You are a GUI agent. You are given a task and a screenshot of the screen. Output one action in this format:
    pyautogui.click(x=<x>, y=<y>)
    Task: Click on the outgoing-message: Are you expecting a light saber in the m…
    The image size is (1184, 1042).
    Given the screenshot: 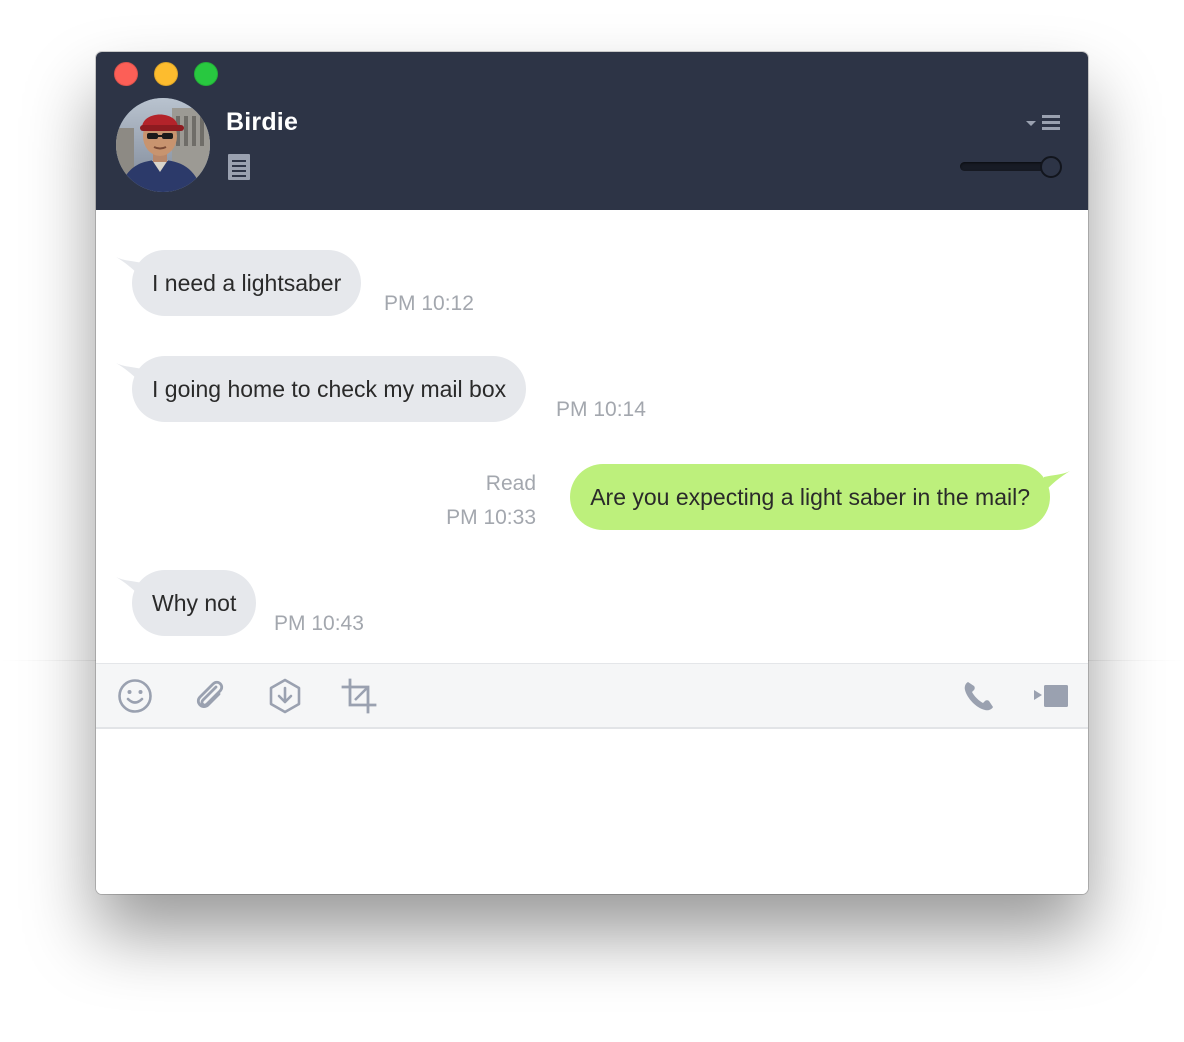 What is the action you would take?
    pyautogui.click(x=810, y=497)
    